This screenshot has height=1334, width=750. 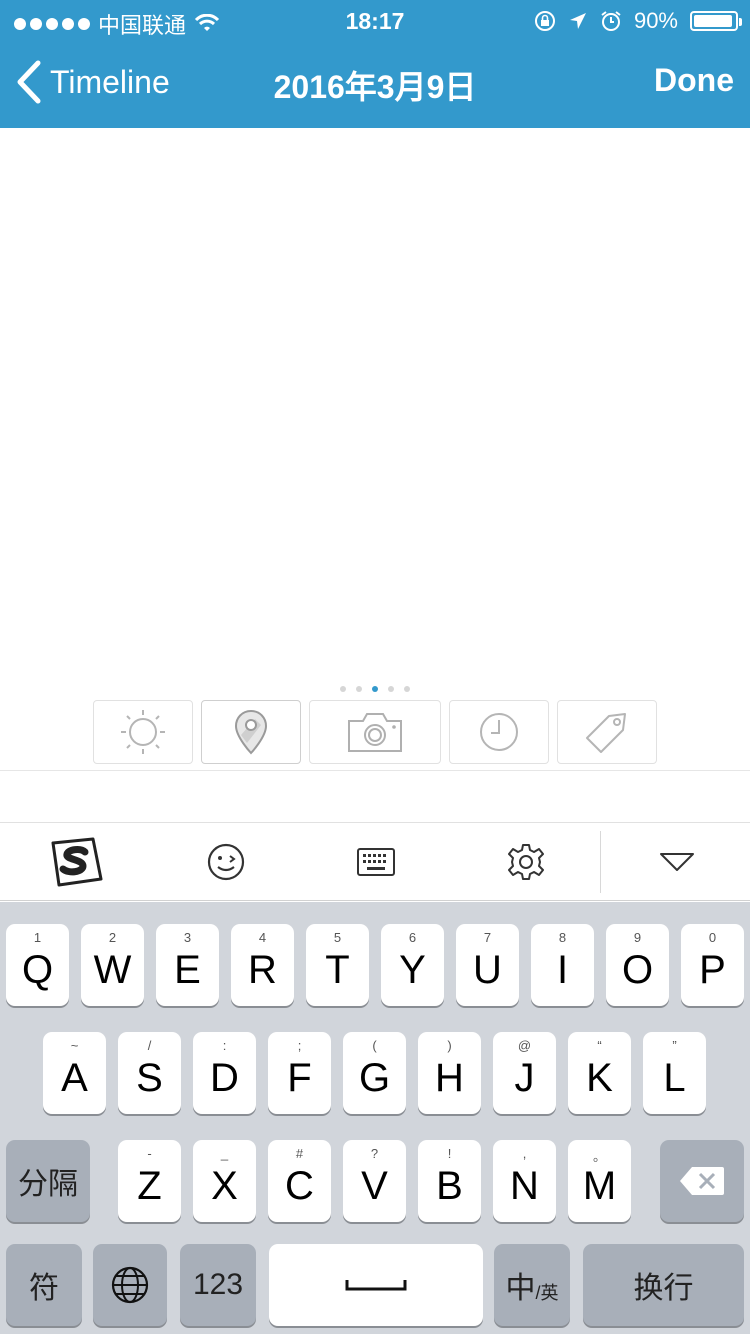 I want to click on status-bar: 中国联通 18:17 90%, so click(x=375, y=20).